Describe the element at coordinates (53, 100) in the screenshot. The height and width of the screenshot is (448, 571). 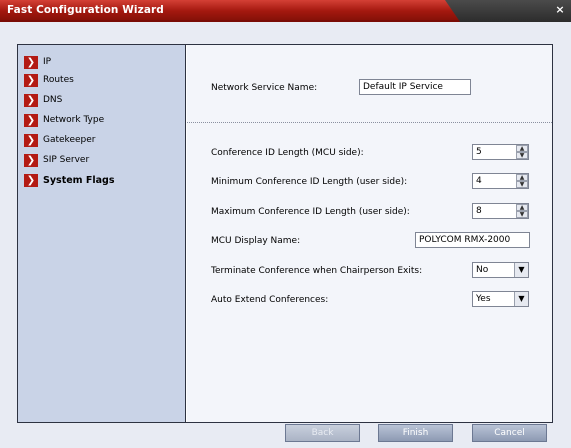
I see `sidebar-item-label: DNS` at that location.